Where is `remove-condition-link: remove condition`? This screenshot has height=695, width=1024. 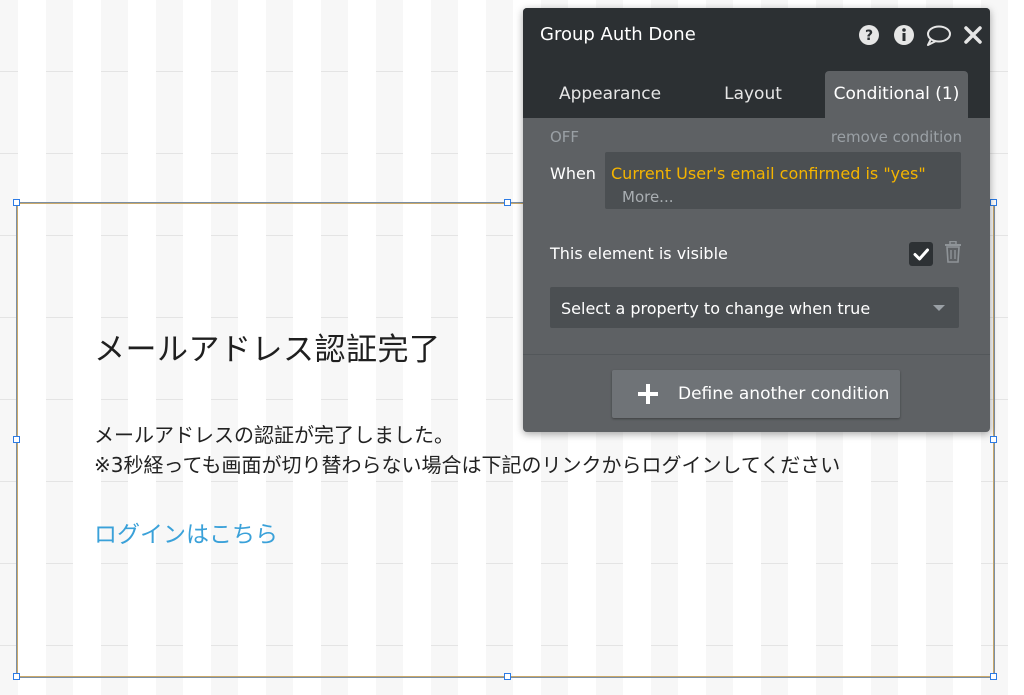
remove-condition-link: remove condition is located at coordinates (896, 137).